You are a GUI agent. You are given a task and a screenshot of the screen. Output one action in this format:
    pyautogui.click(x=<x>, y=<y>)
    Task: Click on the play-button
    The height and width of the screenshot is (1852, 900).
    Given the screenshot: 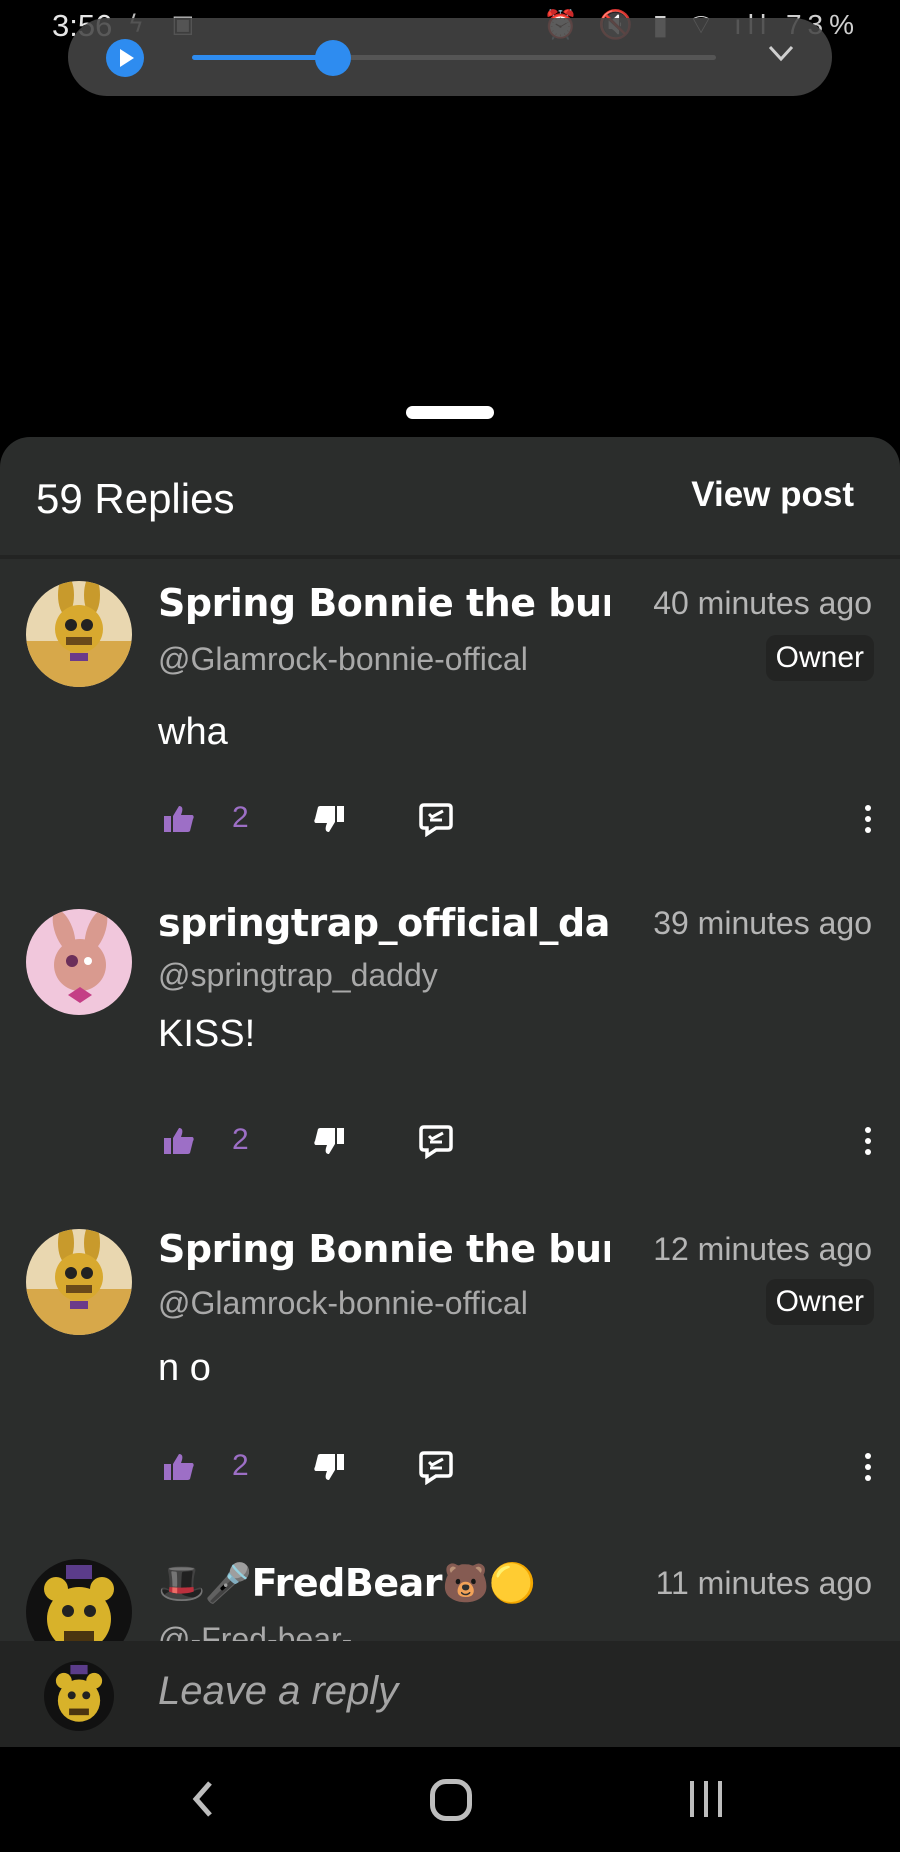 What is the action you would take?
    pyautogui.click(x=125, y=58)
    